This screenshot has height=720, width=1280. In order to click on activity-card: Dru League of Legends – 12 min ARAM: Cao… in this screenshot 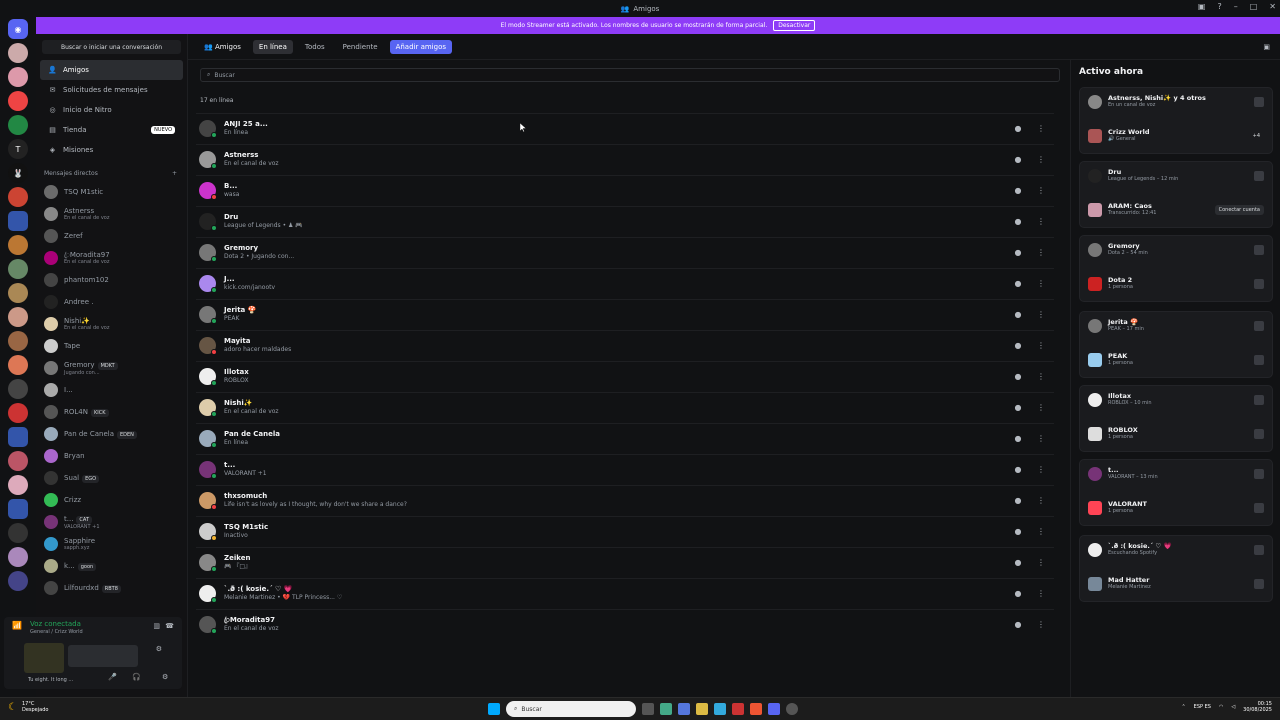, I will do `click(1176, 194)`.